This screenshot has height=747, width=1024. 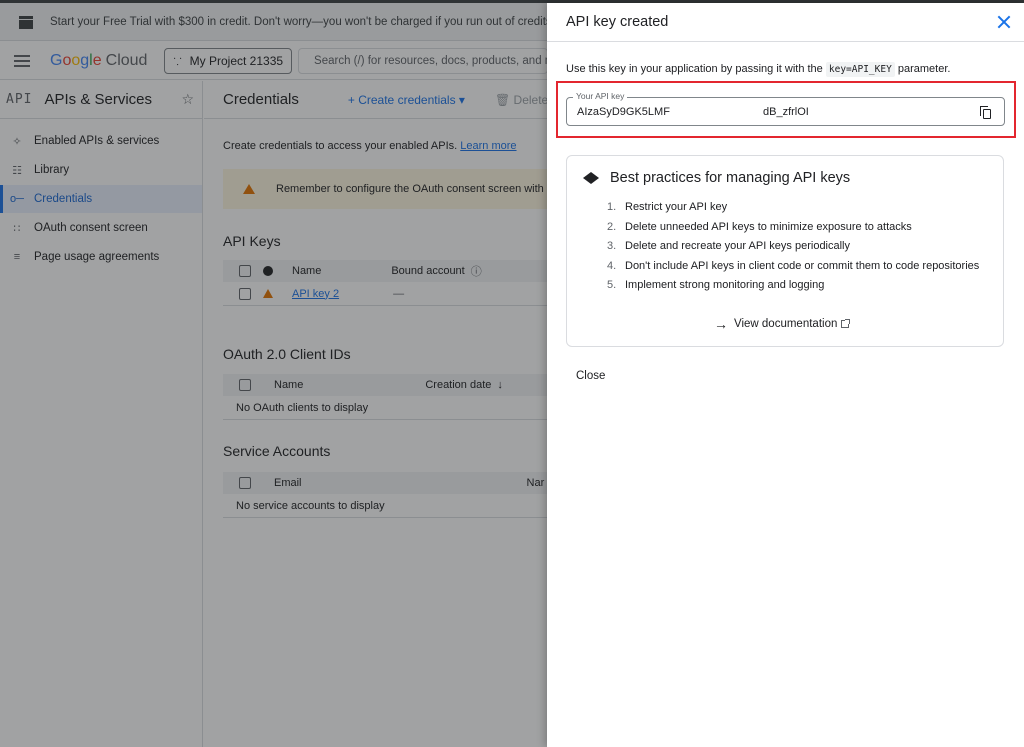 What do you see at coordinates (617, 22) in the screenshot?
I see `panel-title: API key created` at bounding box center [617, 22].